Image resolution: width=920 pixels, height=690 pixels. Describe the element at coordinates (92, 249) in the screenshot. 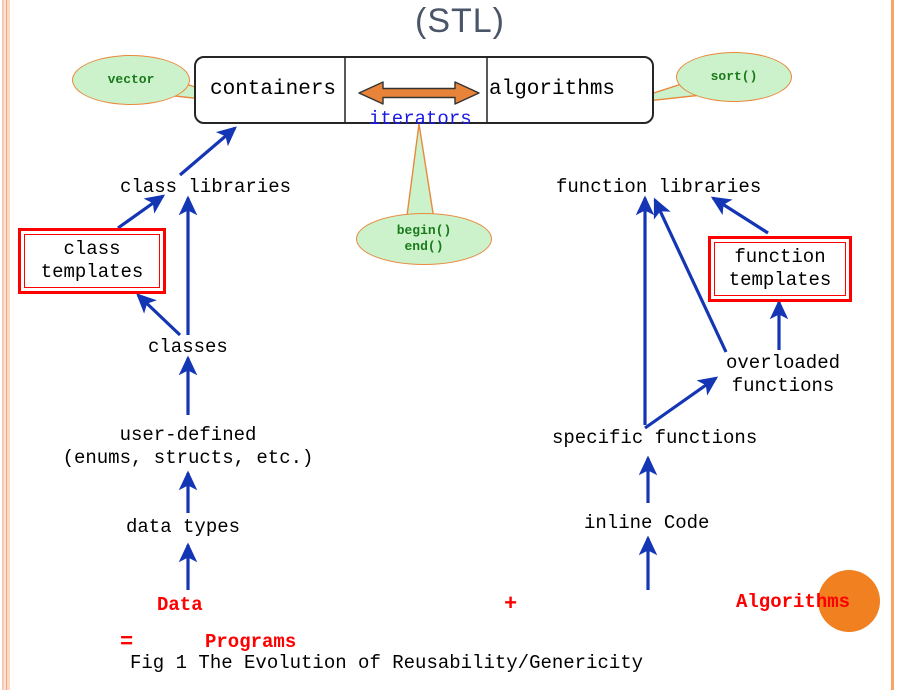

I see `class-templates-line1: class` at that location.